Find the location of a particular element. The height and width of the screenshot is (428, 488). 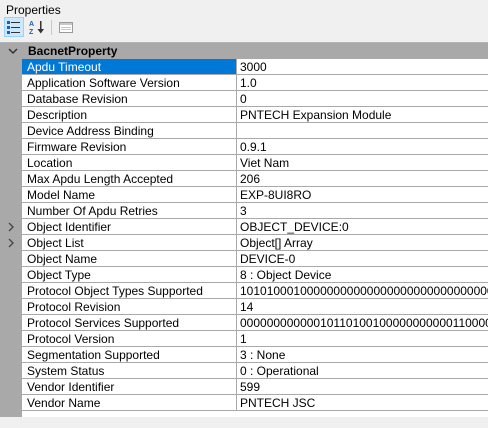

property-value: 206 is located at coordinates (364, 179).